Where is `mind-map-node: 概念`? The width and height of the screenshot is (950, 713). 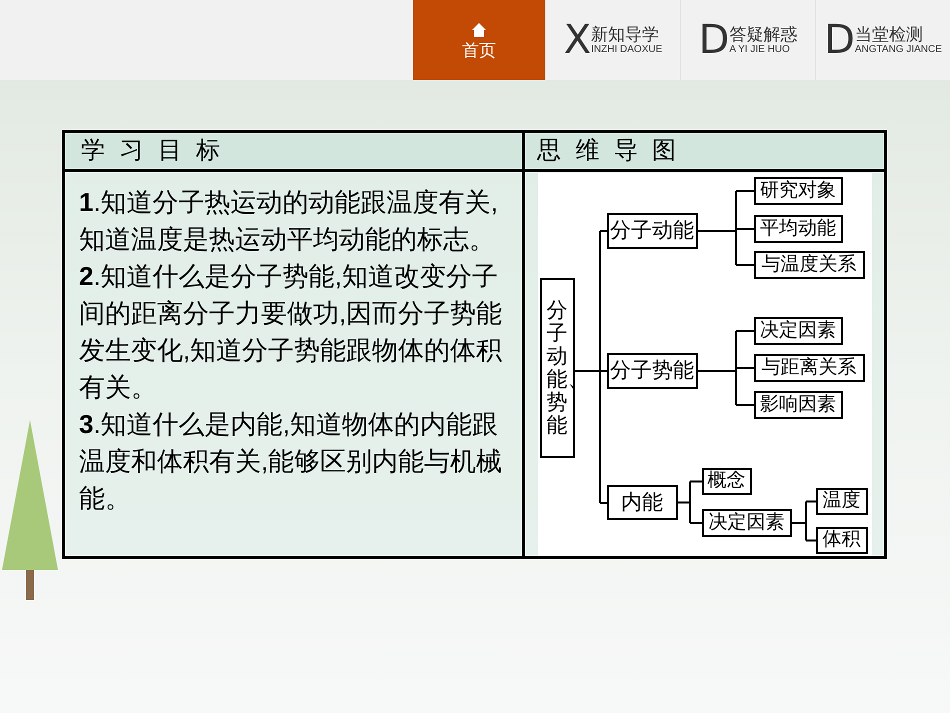
mind-map-node: 概念 is located at coordinates (727, 481).